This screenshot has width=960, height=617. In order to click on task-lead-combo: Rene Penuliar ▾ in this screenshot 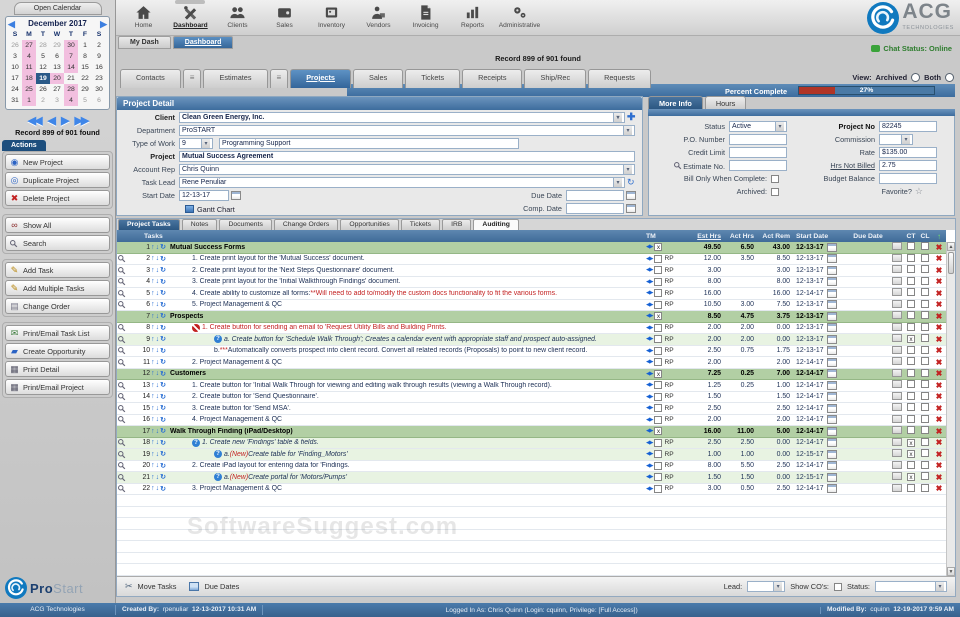, I will do `click(402, 182)`.